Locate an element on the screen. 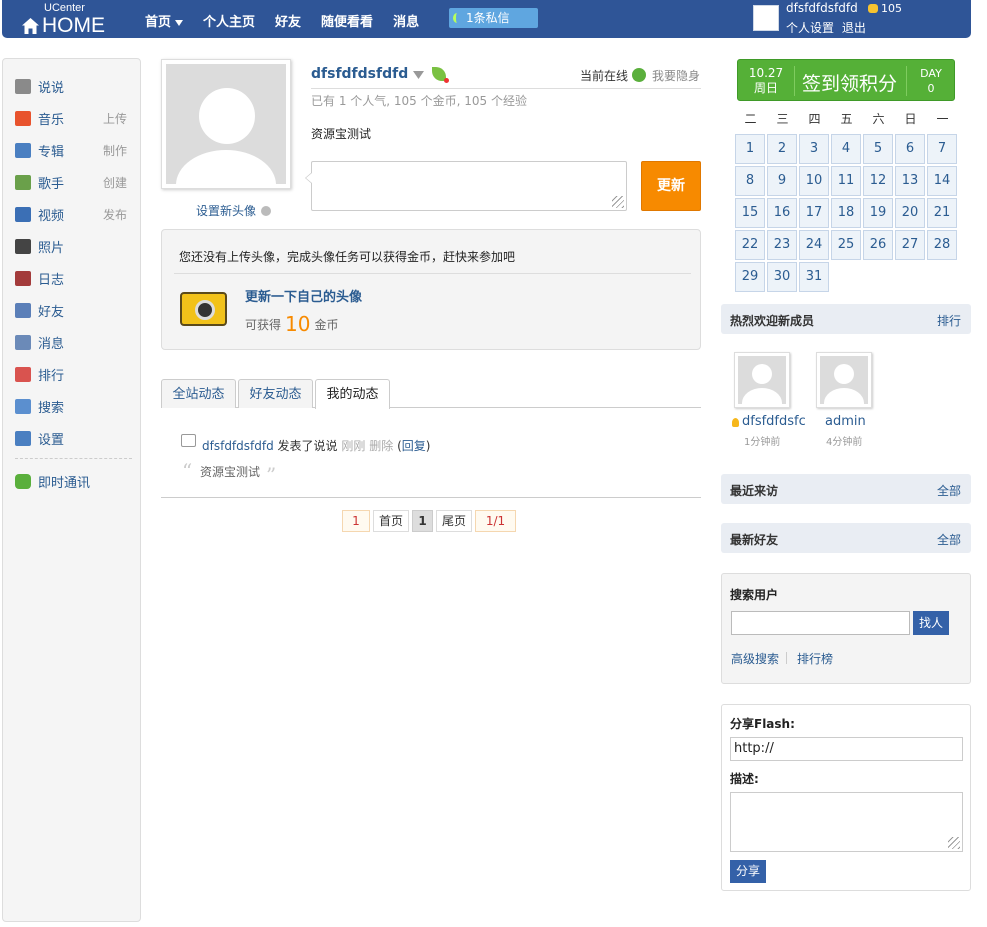  sidebar-item-search: 搜索 is located at coordinates (75, 406).